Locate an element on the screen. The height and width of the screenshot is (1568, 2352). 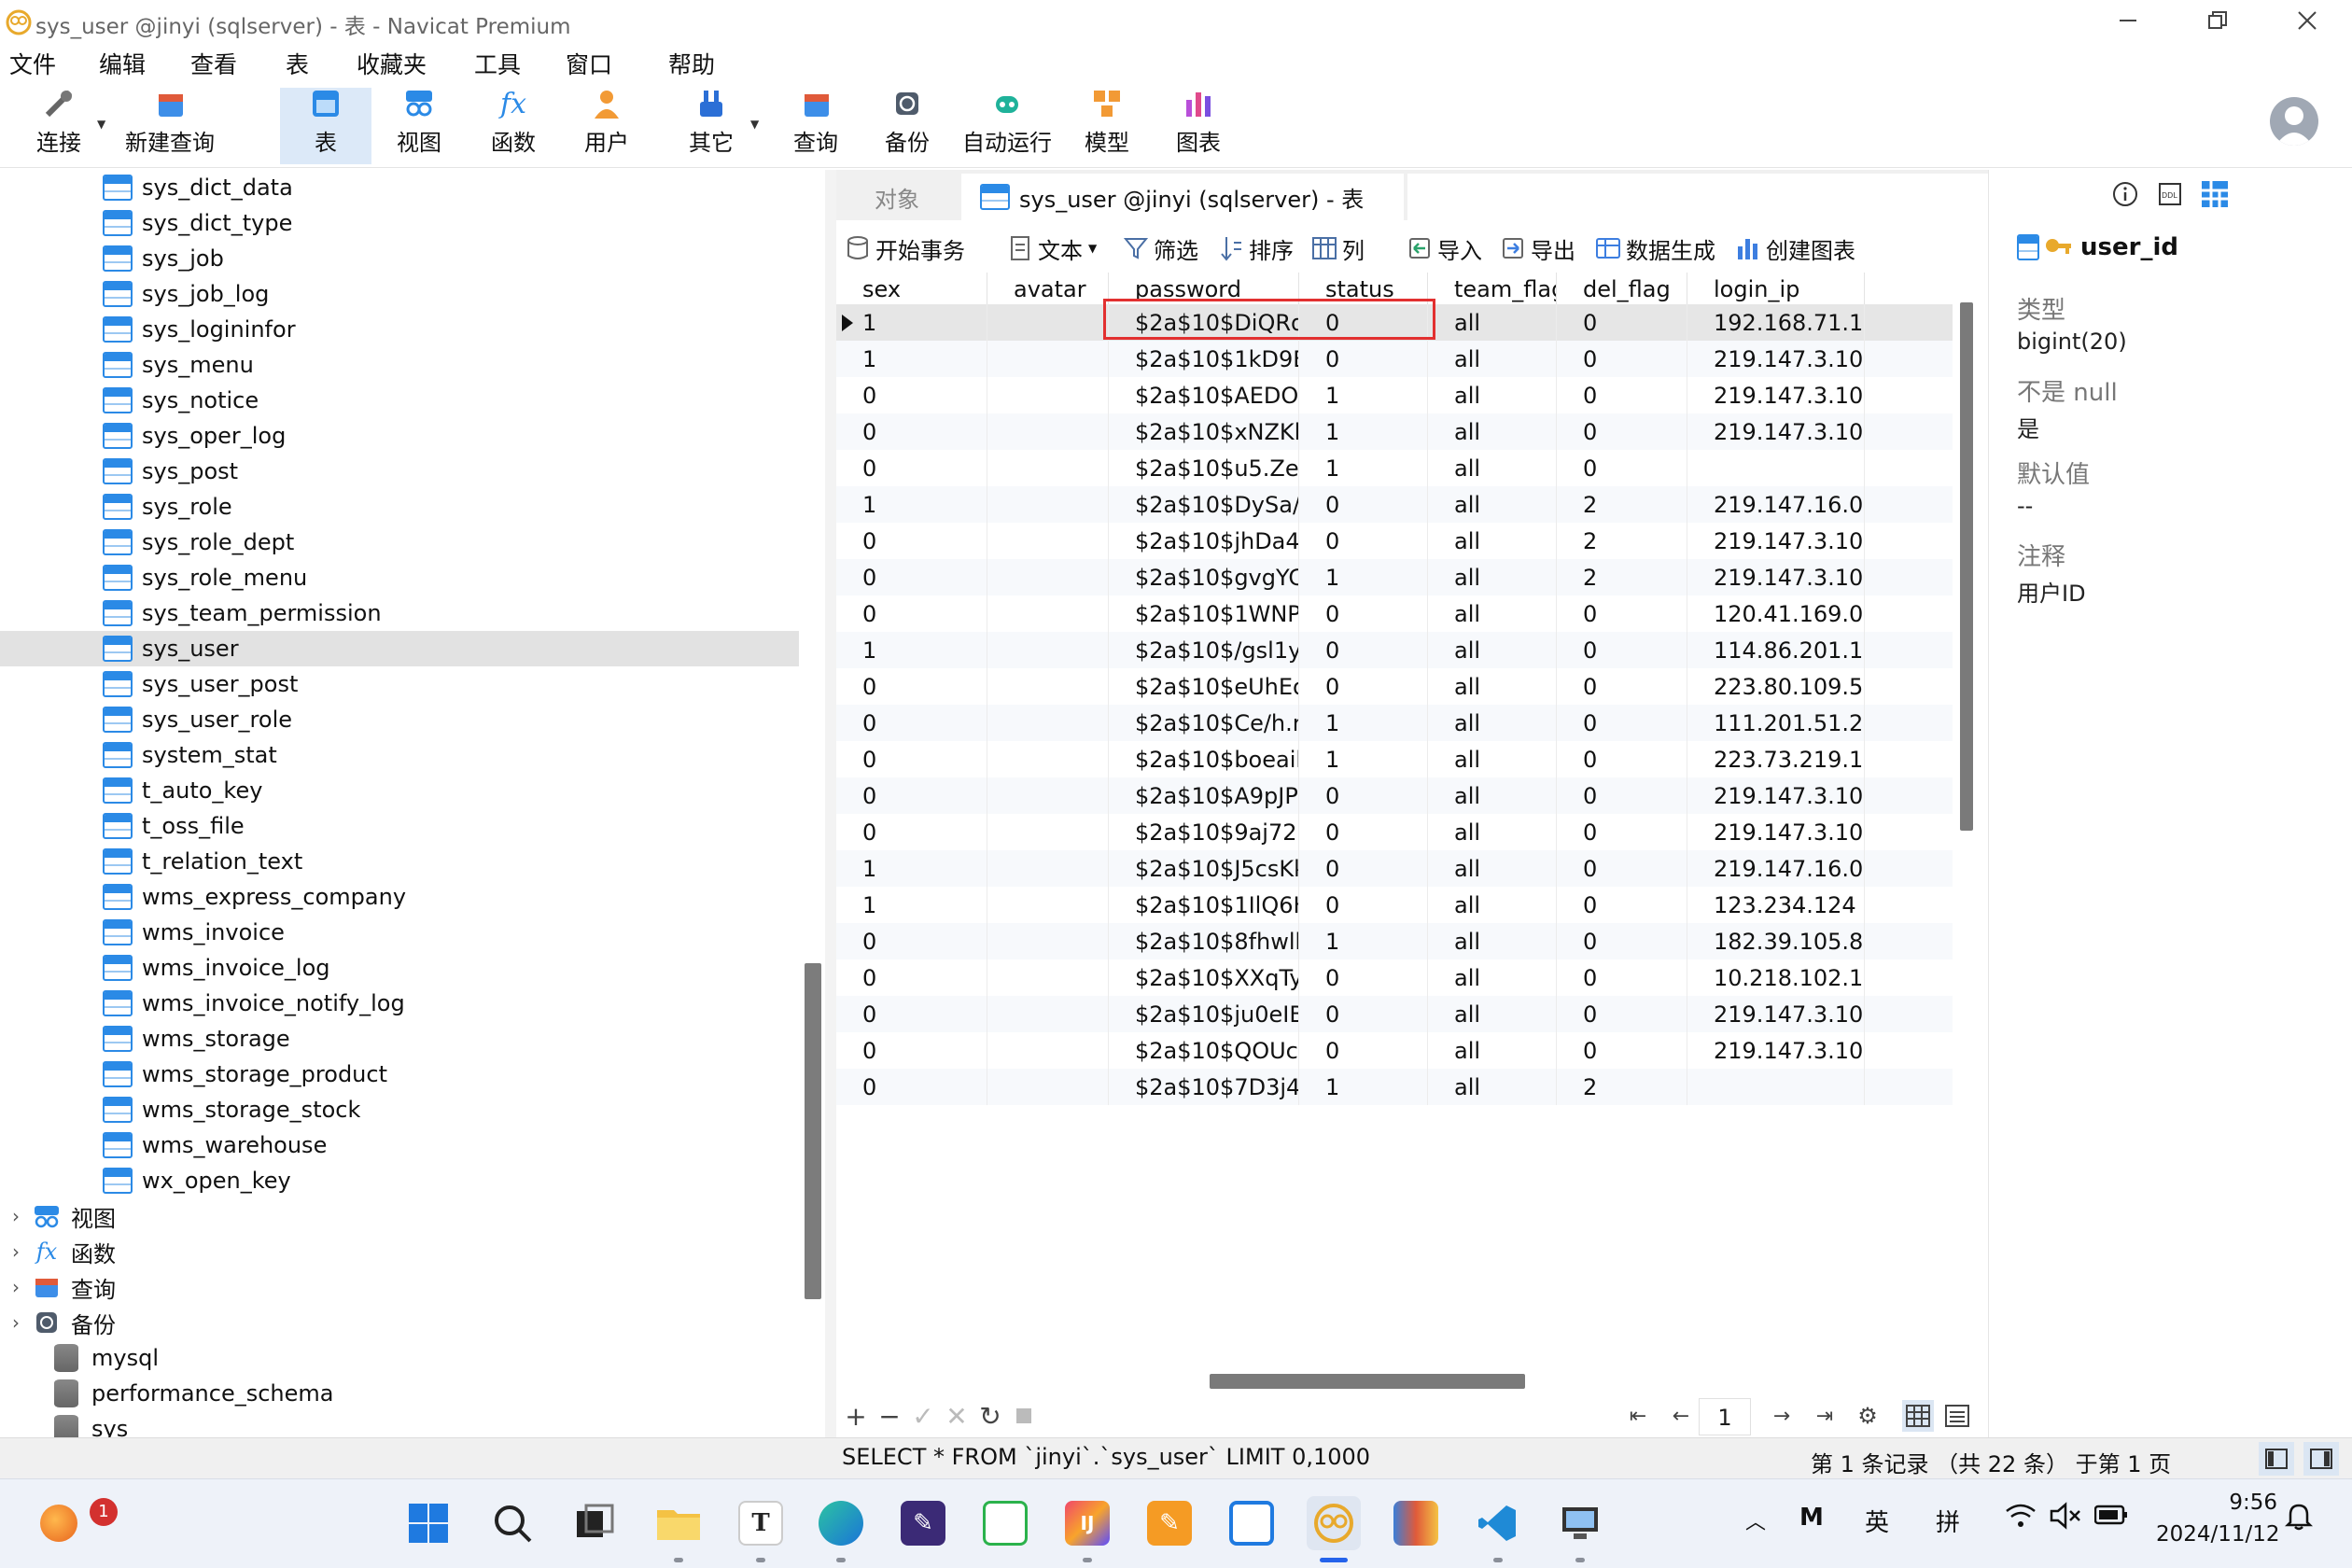
cell-login-ip: 192.168.71.1 is located at coordinates (1776, 322).